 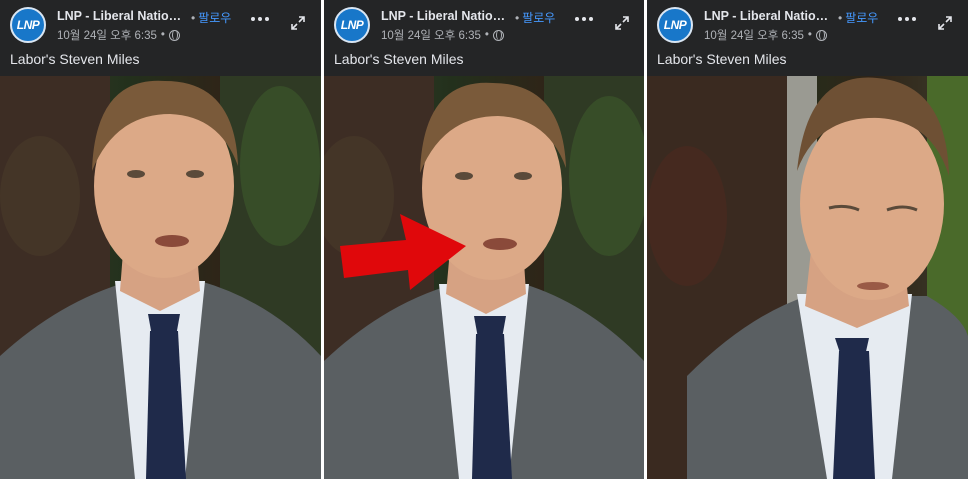 I want to click on red-arrow-annotation, so click(x=403, y=252).